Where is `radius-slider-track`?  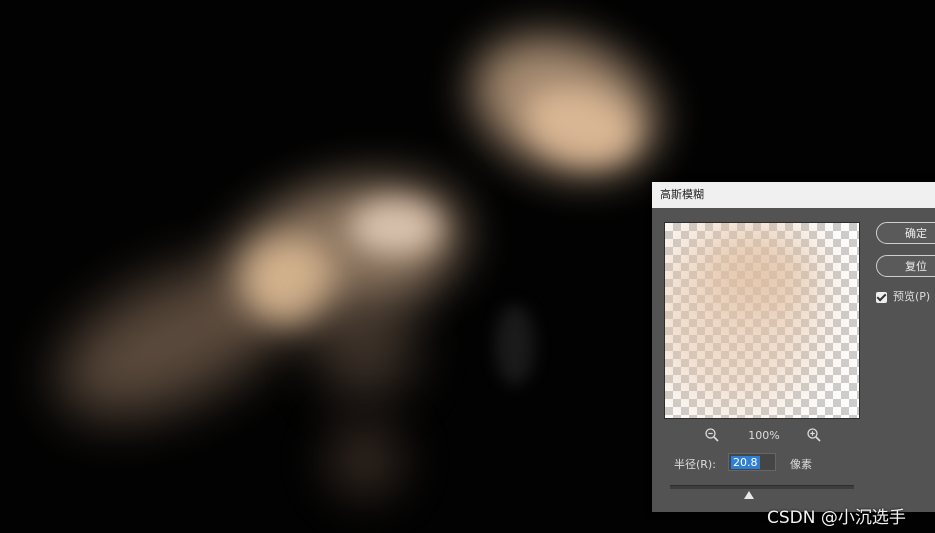 radius-slider-track is located at coordinates (762, 487).